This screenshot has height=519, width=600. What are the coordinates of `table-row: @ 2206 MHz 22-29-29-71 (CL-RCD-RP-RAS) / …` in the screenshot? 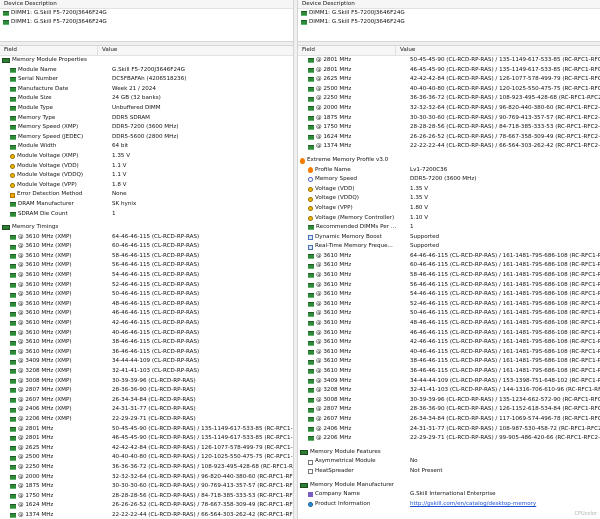 It's located at (449, 439).